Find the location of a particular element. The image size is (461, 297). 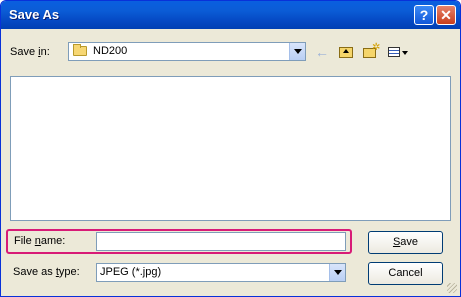

save-button-label: ave is located at coordinates (409, 242).